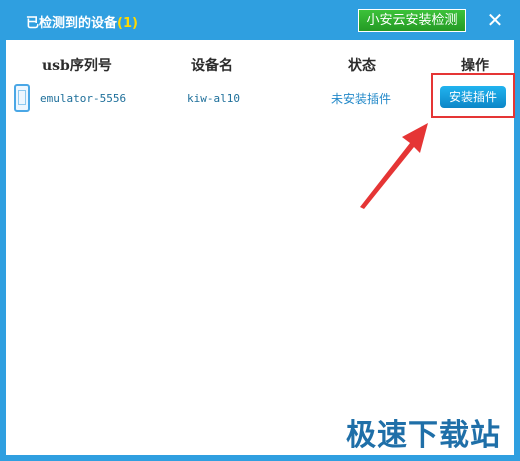  What do you see at coordinates (475, 66) in the screenshot?
I see `header-action: 操作` at bounding box center [475, 66].